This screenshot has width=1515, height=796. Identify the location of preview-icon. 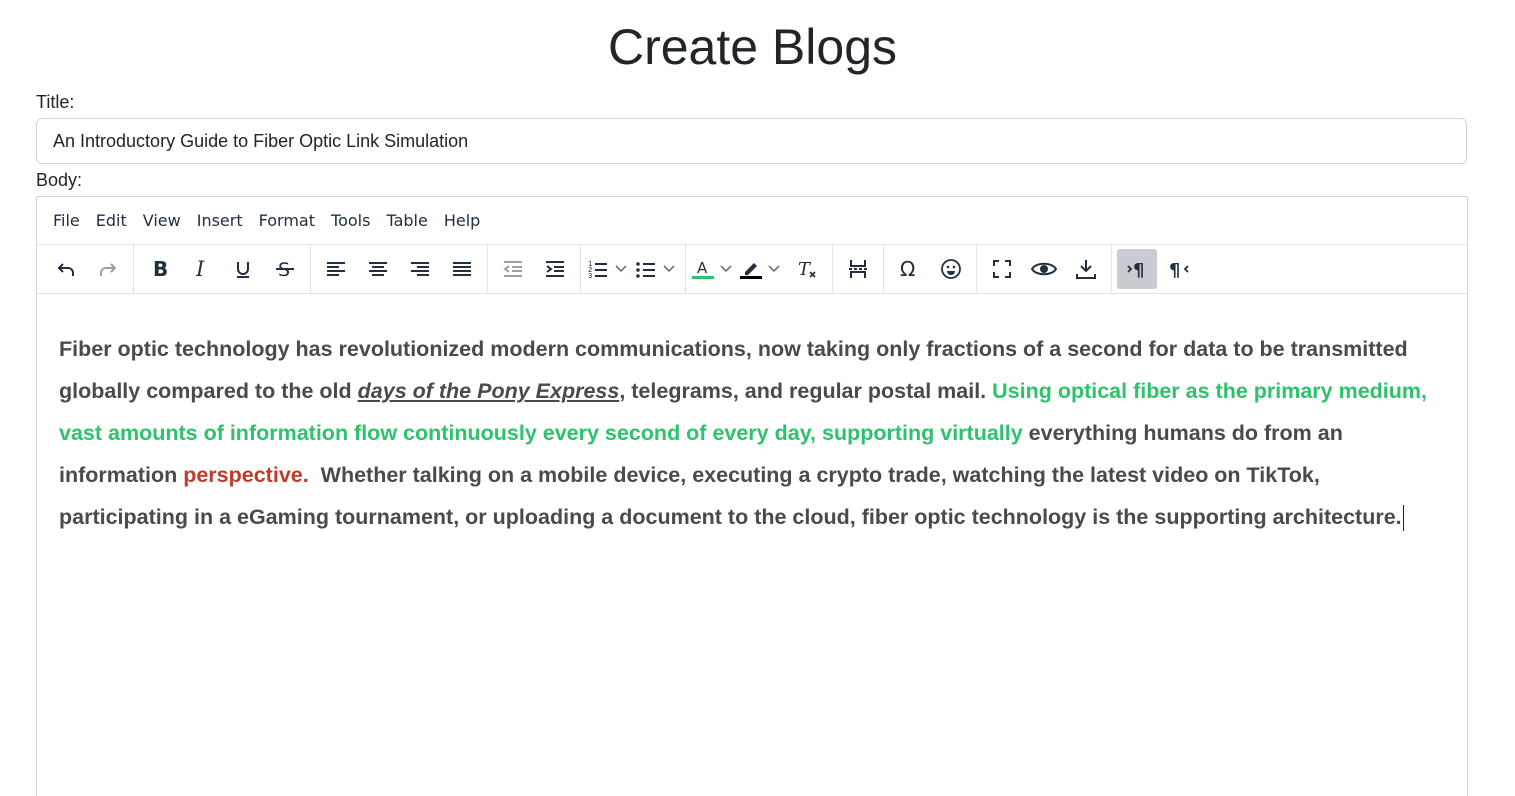
(1044, 269).